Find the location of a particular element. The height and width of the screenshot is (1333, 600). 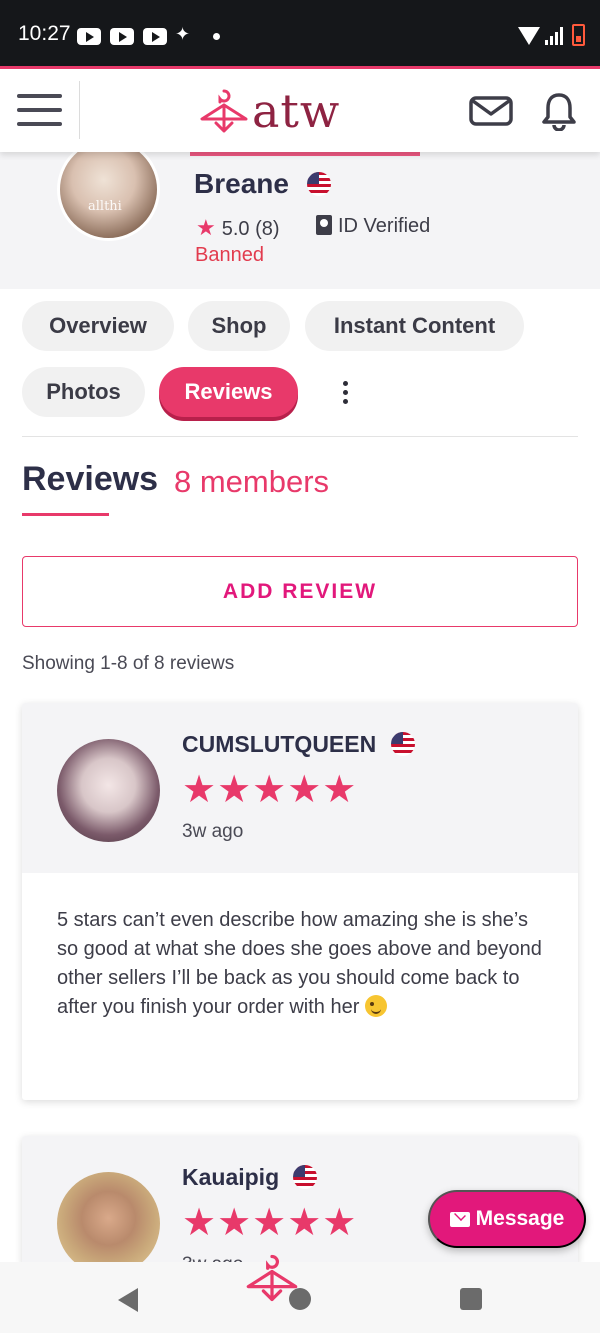

back-icon is located at coordinates (128, 1300).